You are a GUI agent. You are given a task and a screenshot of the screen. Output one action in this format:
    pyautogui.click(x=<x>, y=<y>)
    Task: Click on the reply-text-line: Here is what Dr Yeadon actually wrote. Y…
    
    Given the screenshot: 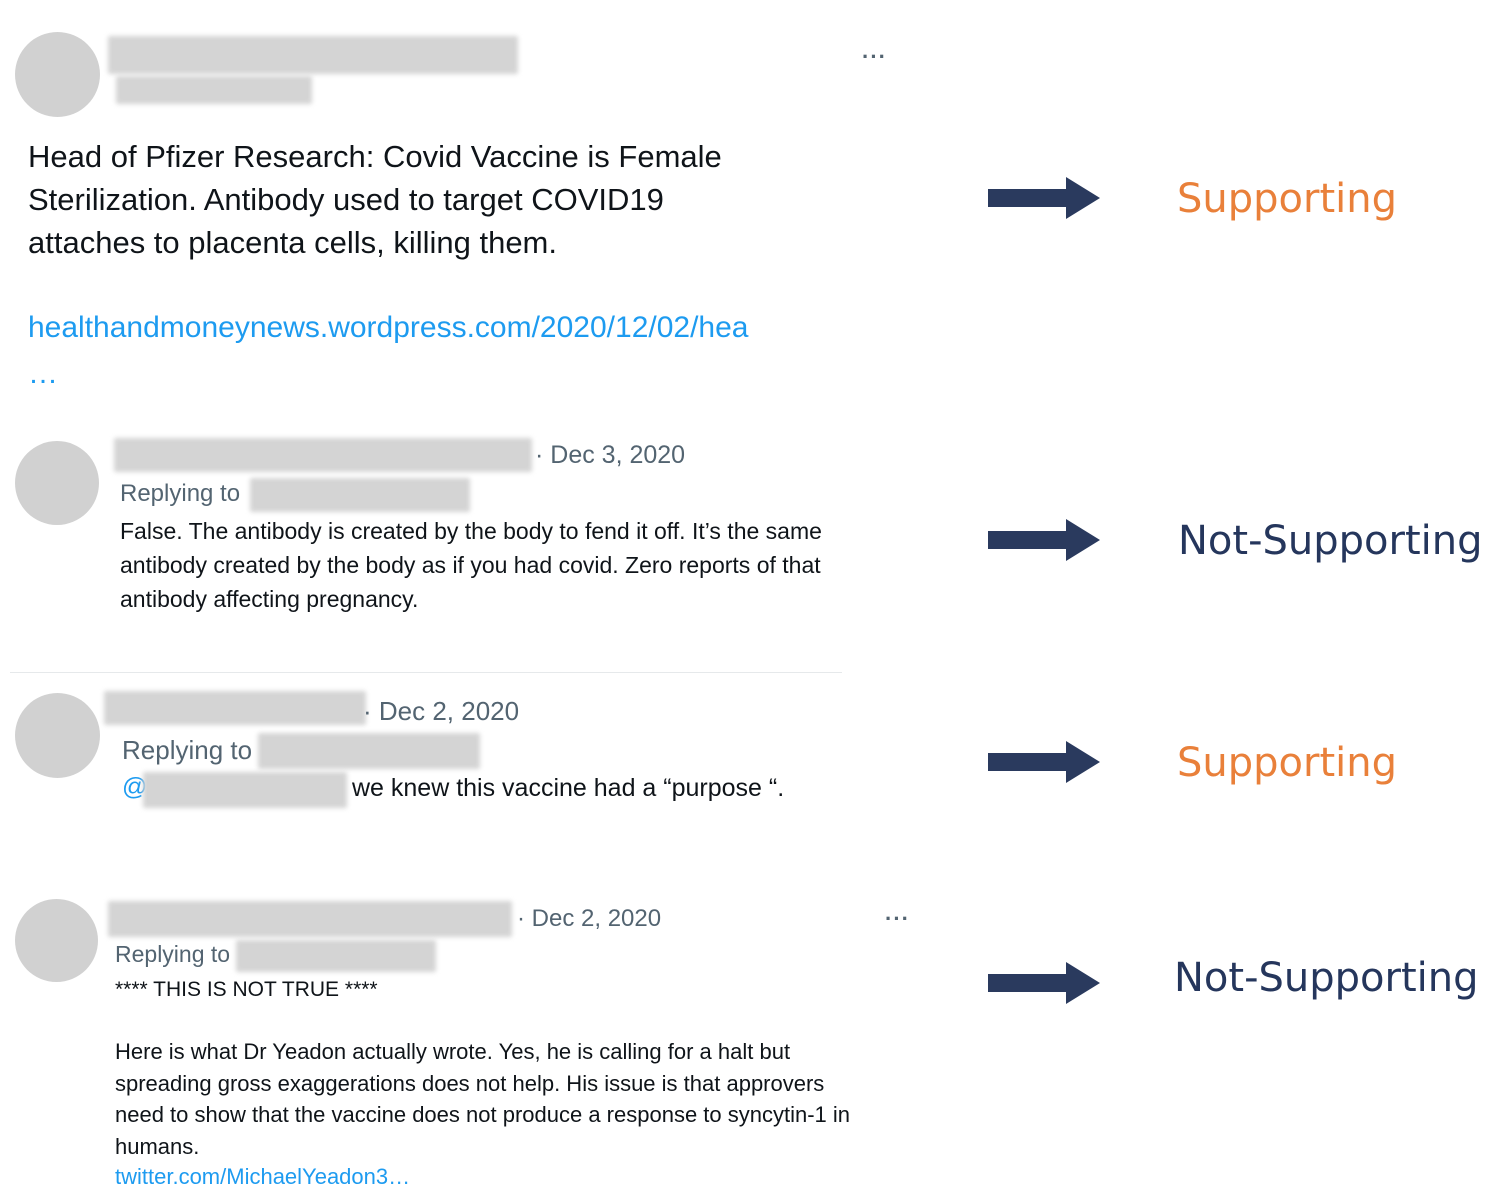 What is the action you would take?
    pyautogui.click(x=453, y=1051)
    